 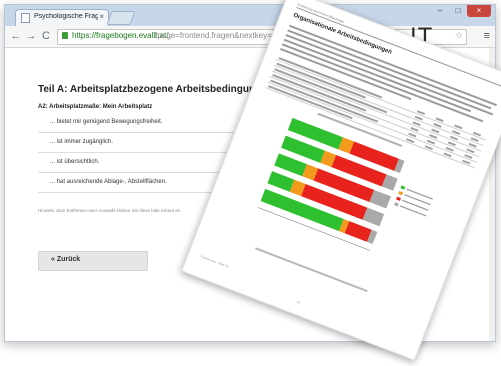 What do you see at coordinates (46, 36) in the screenshot?
I see `reload-icon: C` at bounding box center [46, 36].